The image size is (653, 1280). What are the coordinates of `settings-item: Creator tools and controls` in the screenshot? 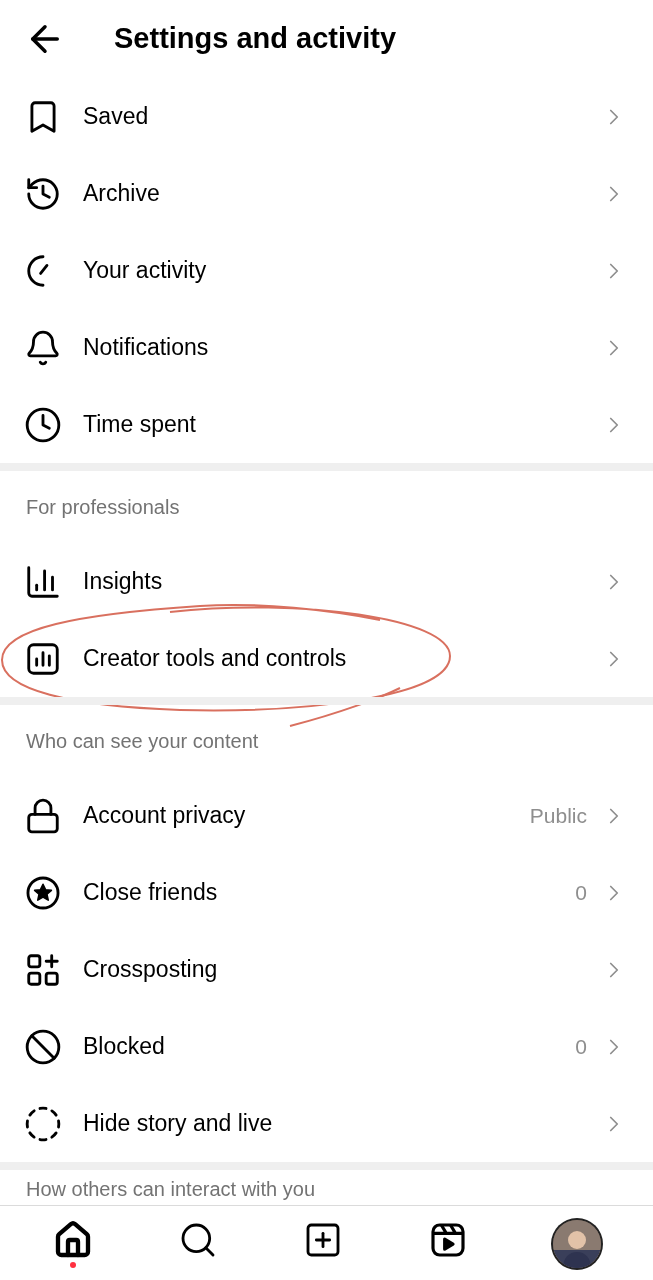 It's located at (326, 658).